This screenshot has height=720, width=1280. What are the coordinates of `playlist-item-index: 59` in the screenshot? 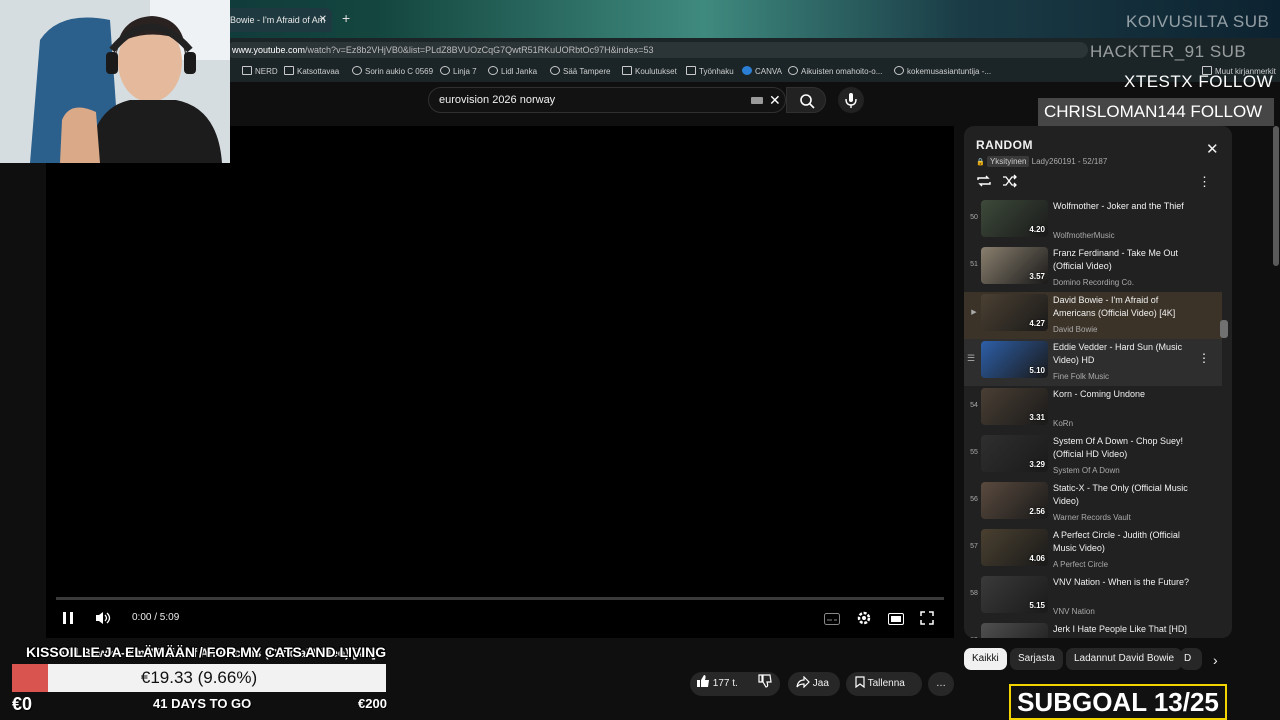 It's located at (974, 637).